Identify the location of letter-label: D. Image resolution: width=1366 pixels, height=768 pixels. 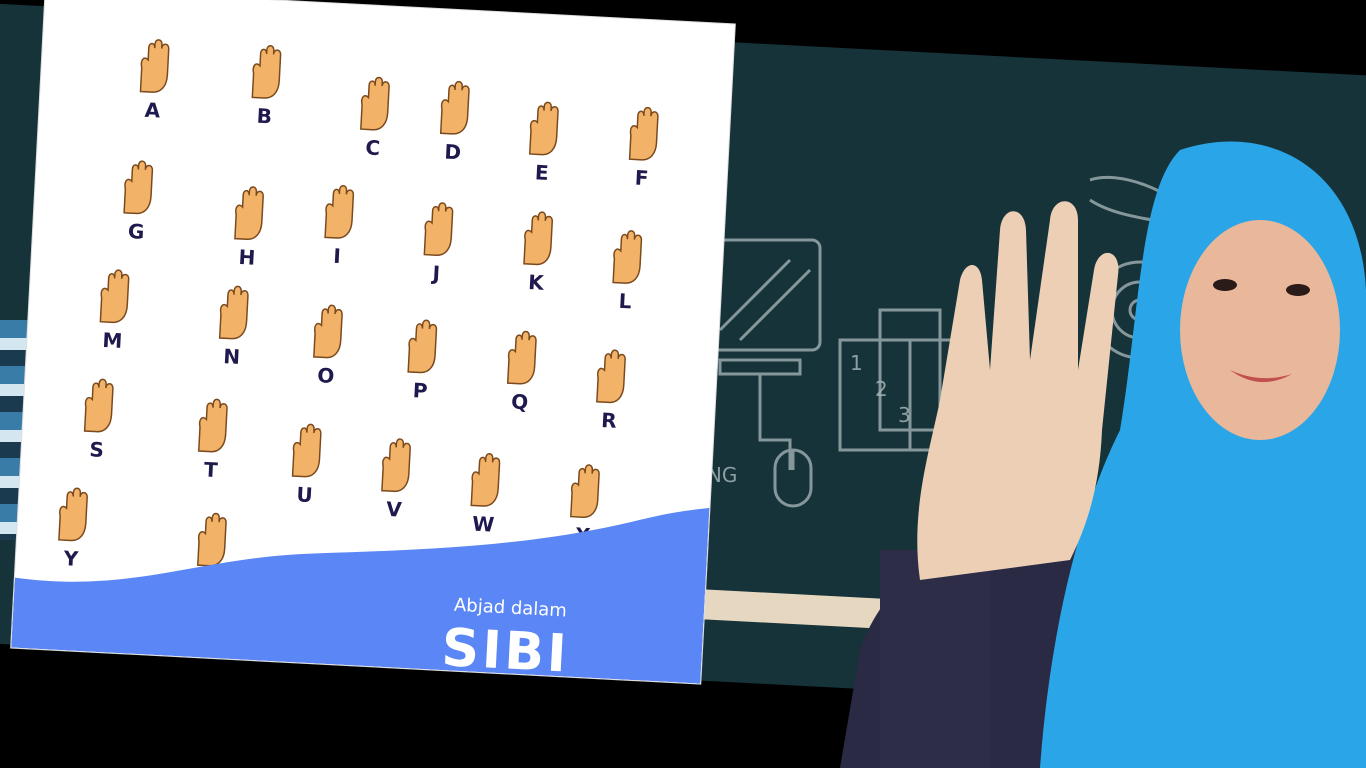
(452, 152).